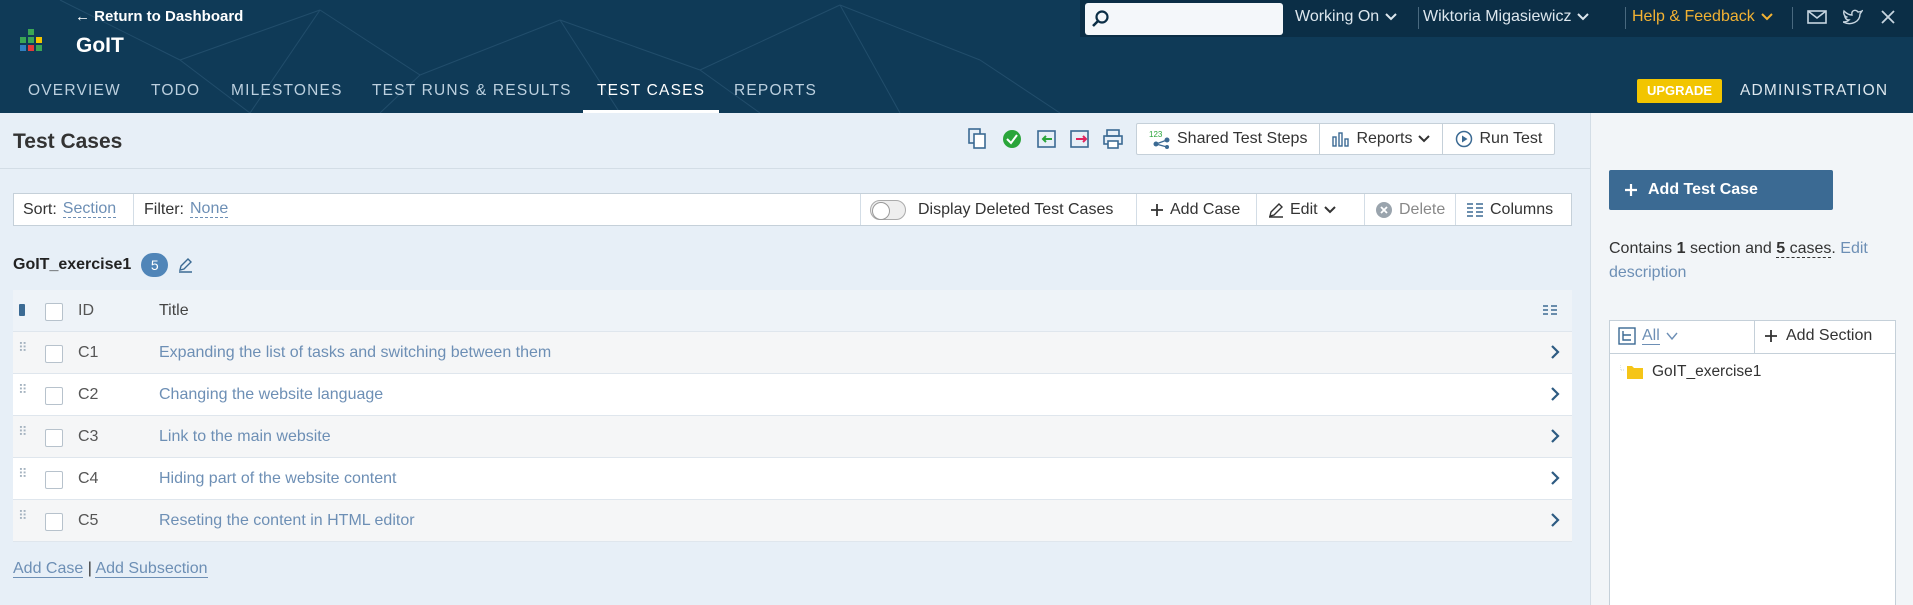 This screenshot has width=1913, height=605. What do you see at coordinates (159, 16) in the screenshot?
I see `return-to-dashboard-link: ← Return to Dashboard` at bounding box center [159, 16].